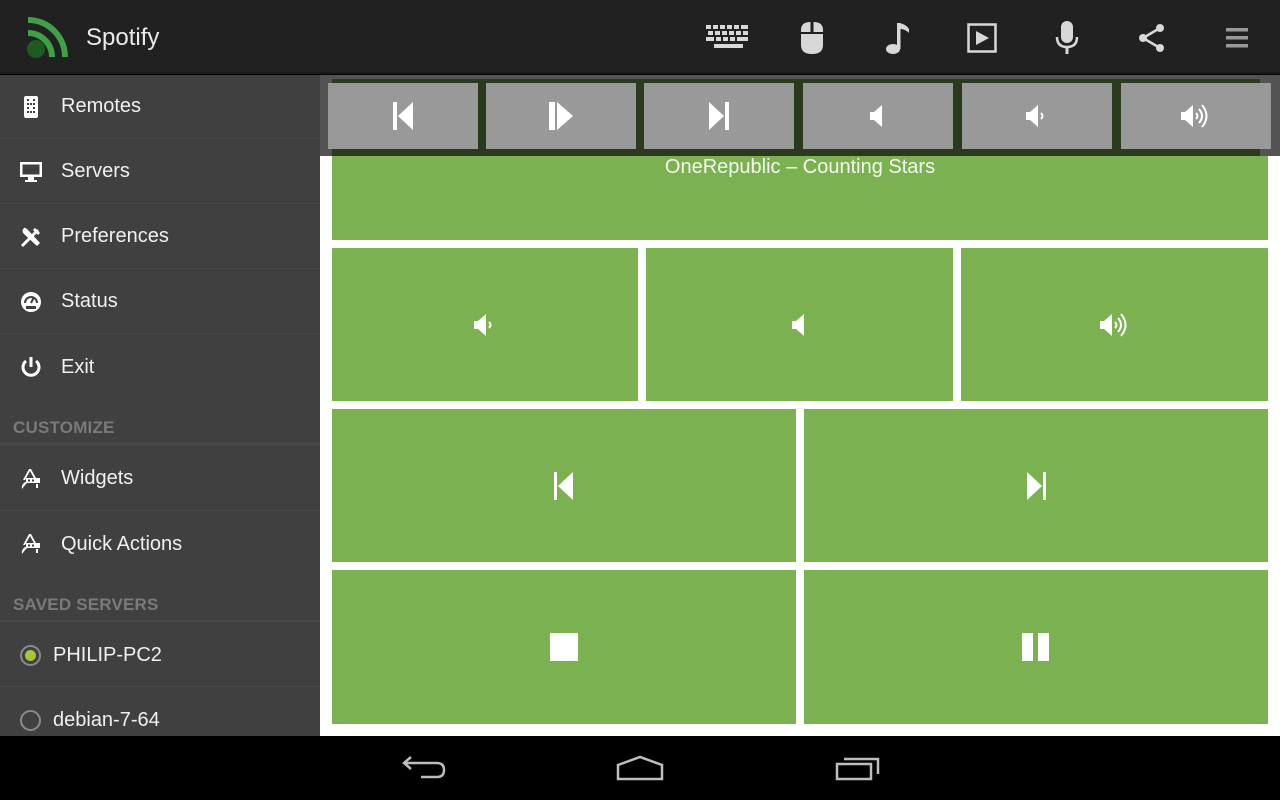  I want to click on server-name: debian-7-64, so click(106, 720).